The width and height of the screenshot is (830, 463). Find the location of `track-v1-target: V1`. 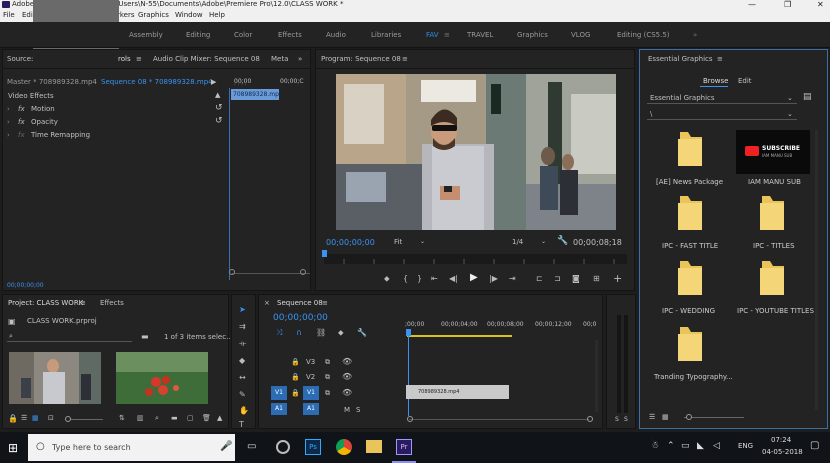

track-v1-target: V1 is located at coordinates (311, 393).